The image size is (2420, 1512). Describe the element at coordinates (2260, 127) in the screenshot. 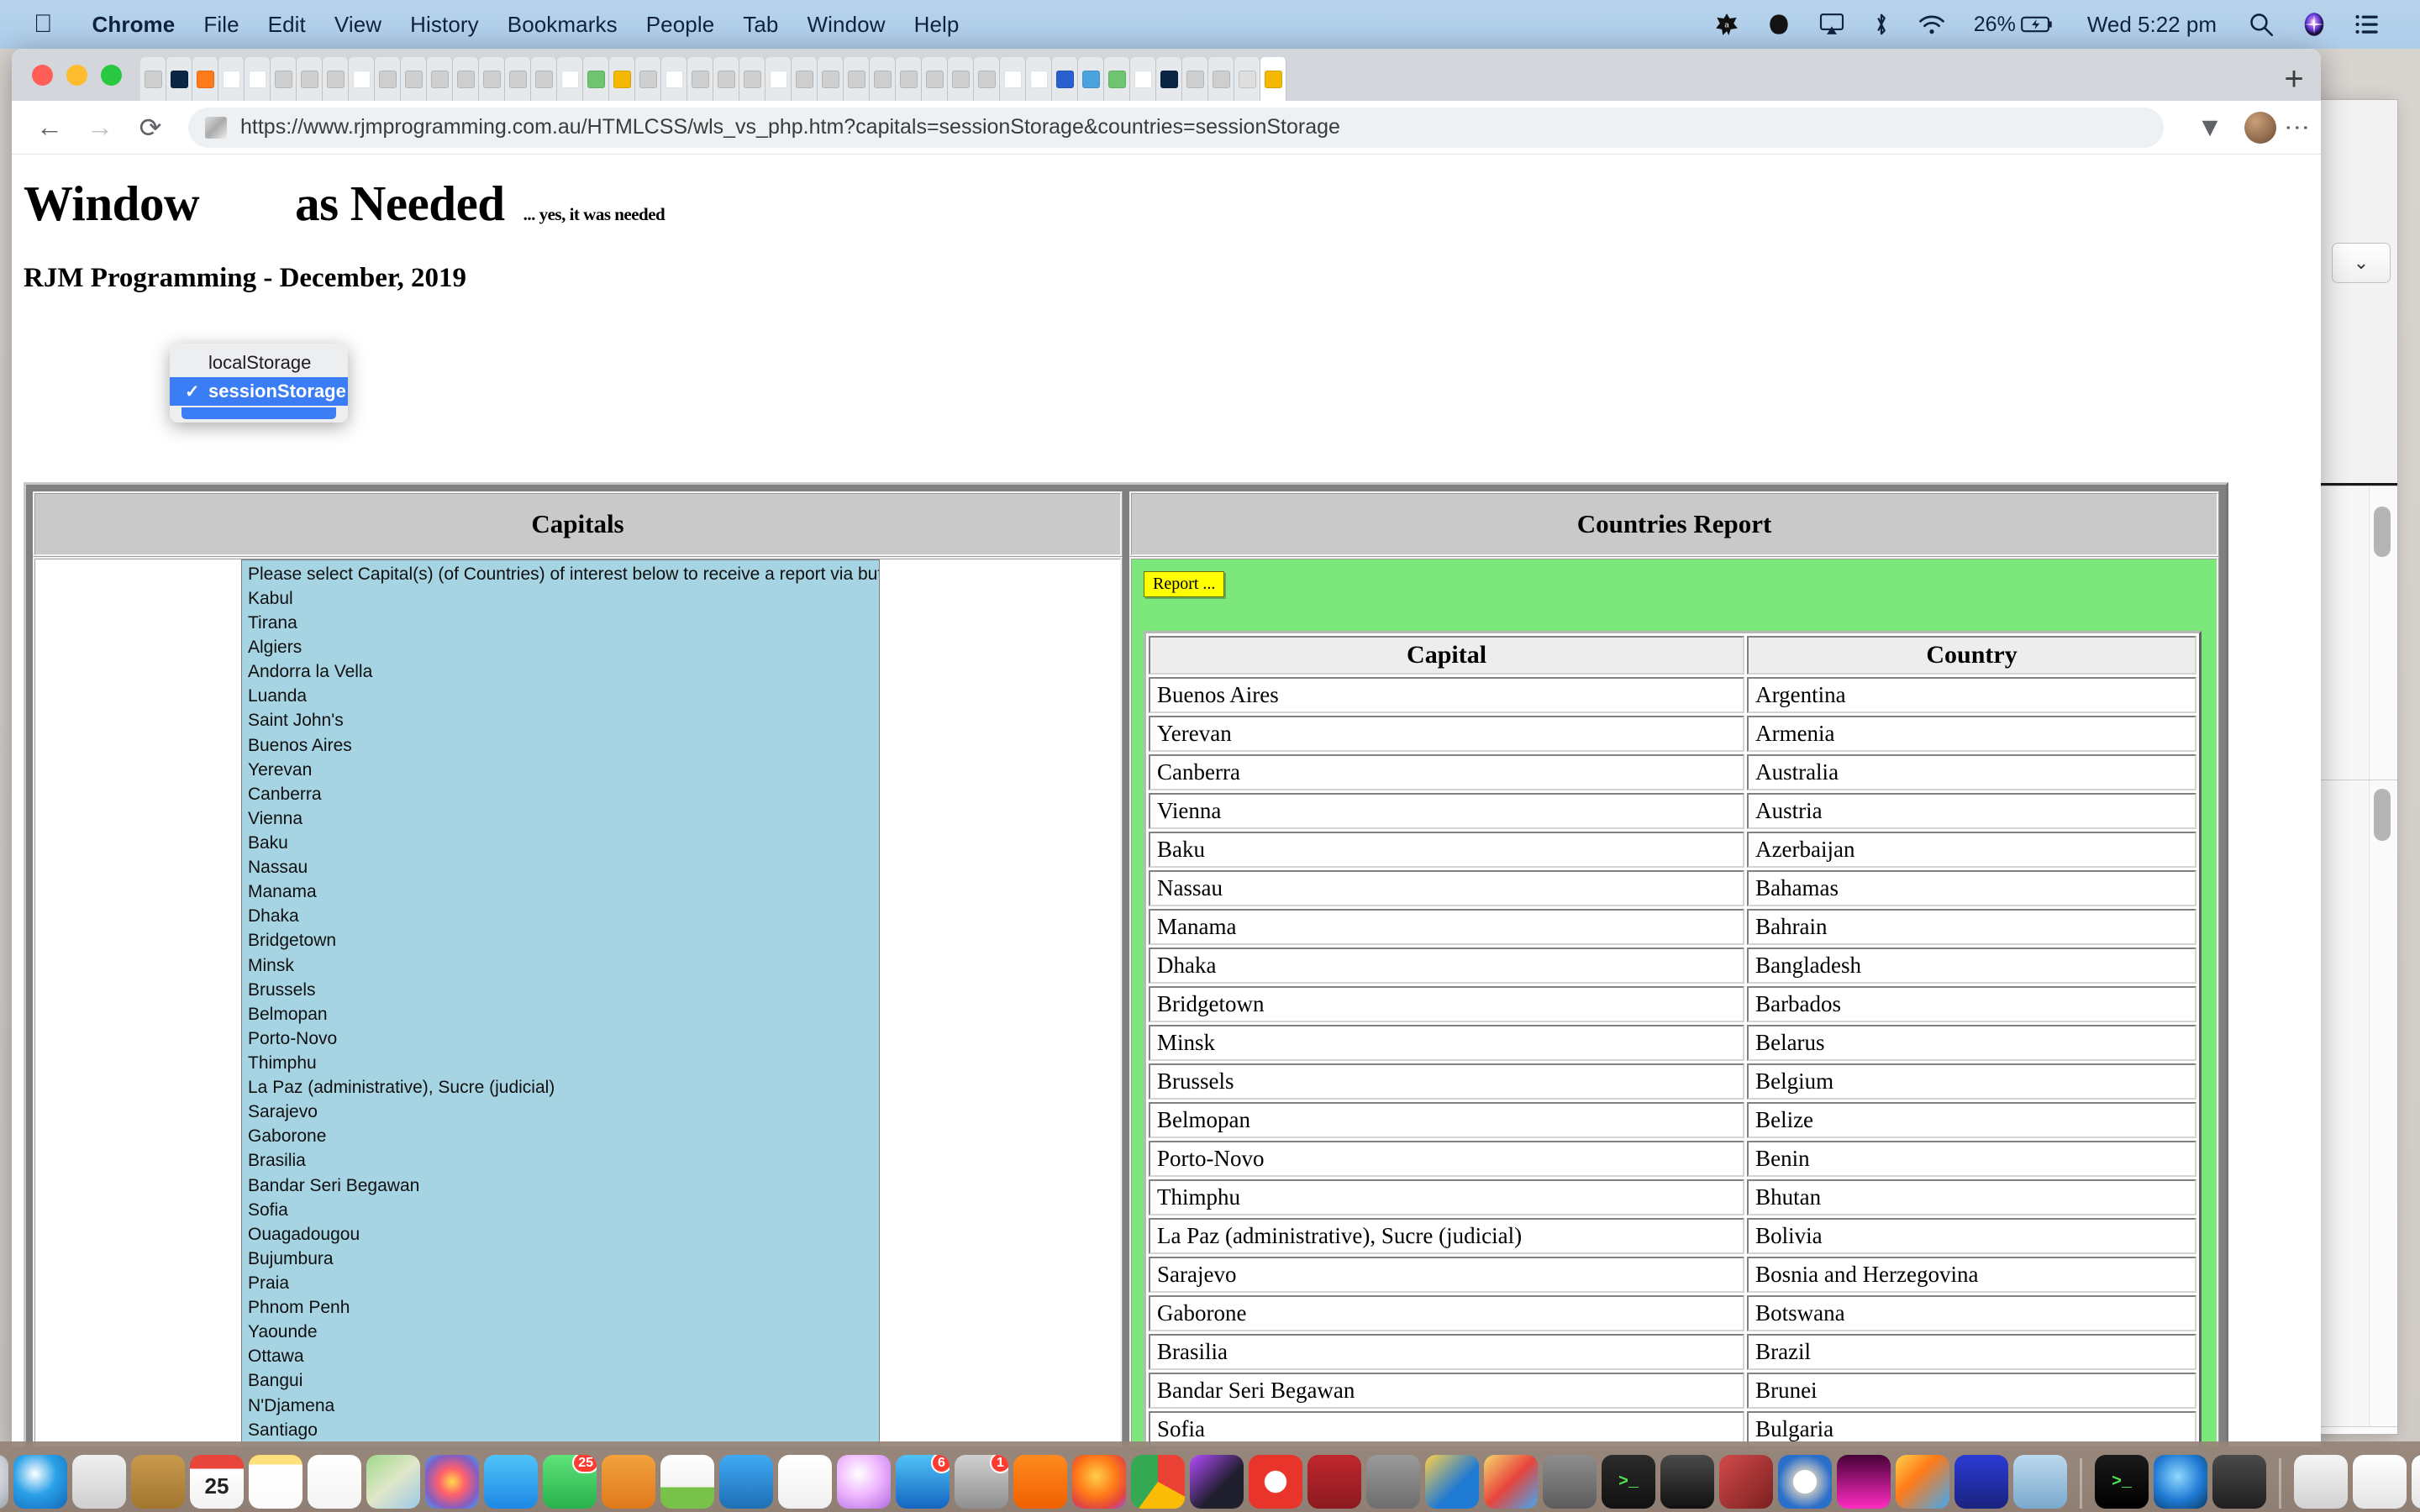

I see `profile-avatar` at that location.